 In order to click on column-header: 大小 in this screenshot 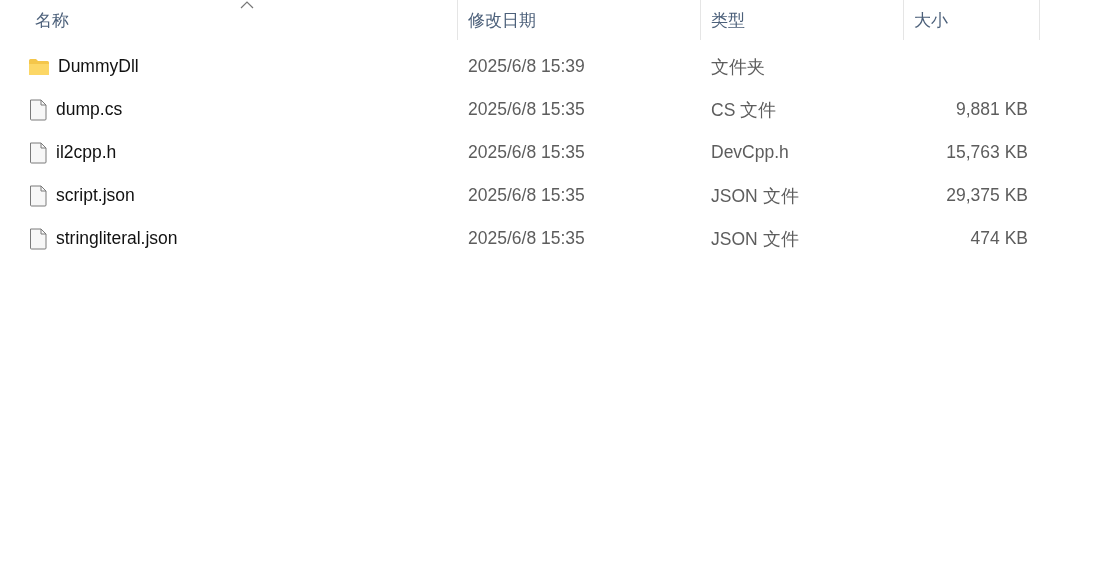, I will do `click(972, 20)`.